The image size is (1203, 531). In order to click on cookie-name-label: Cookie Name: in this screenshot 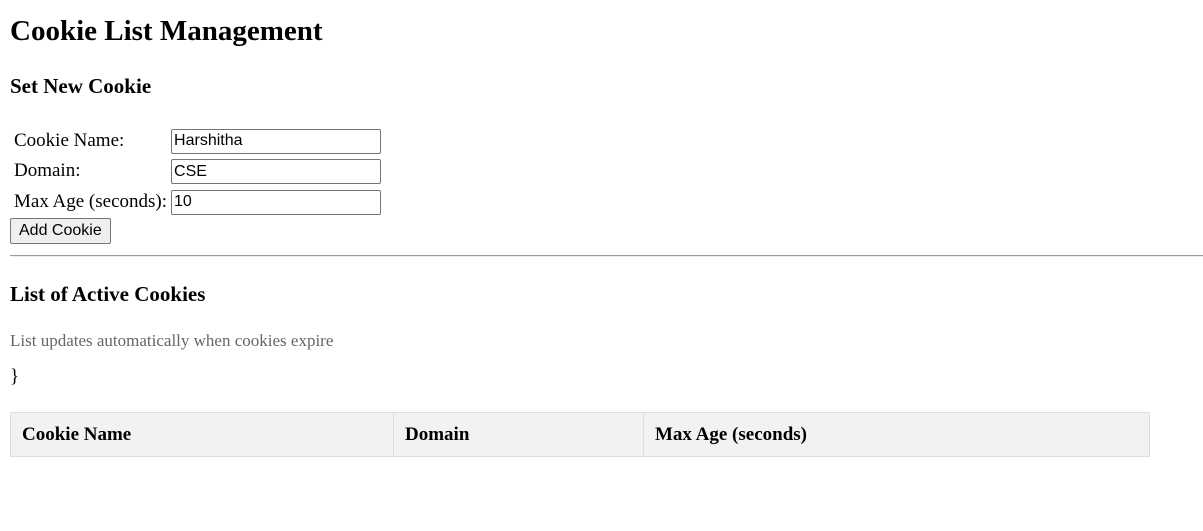, I will do `click(69, 140)`.